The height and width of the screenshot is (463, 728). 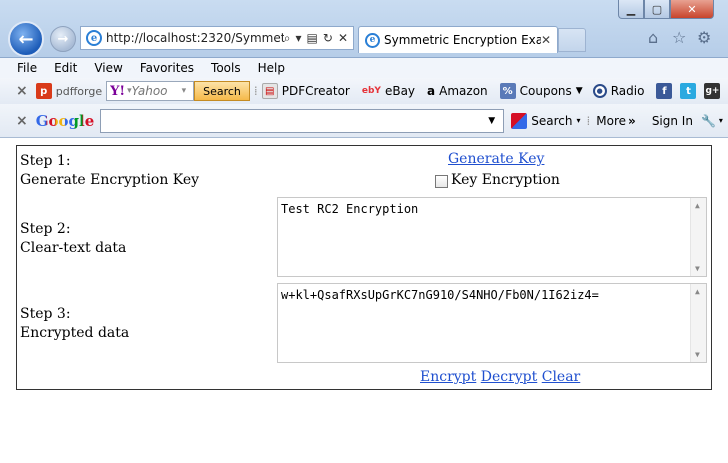 I want to click on radio-link: Radio, so click(x=628, y=91).